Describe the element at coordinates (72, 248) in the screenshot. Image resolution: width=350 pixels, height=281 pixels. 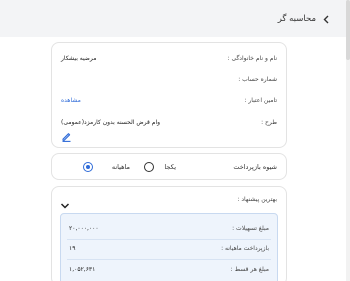
I see `monthly-repayment-value: ۱۹` at that location.